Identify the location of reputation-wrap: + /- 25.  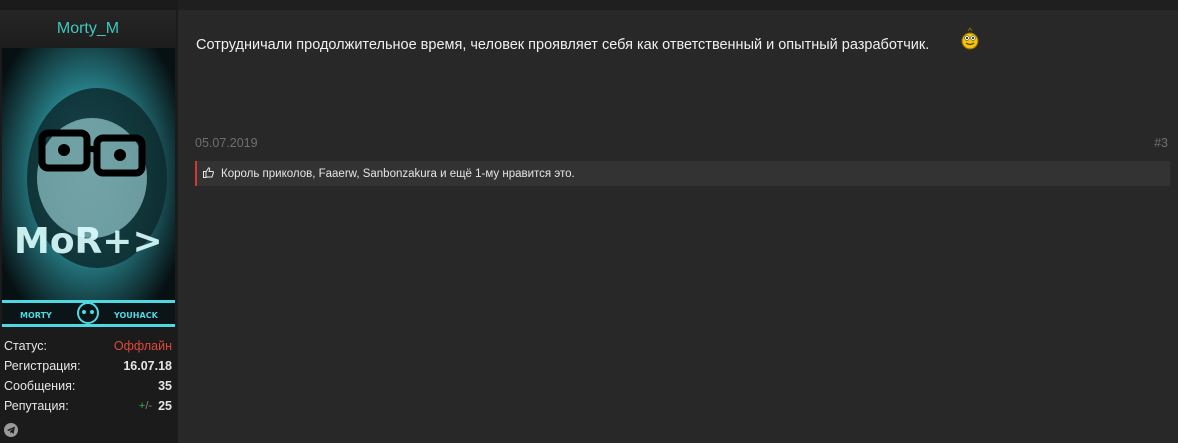
(155, 406).